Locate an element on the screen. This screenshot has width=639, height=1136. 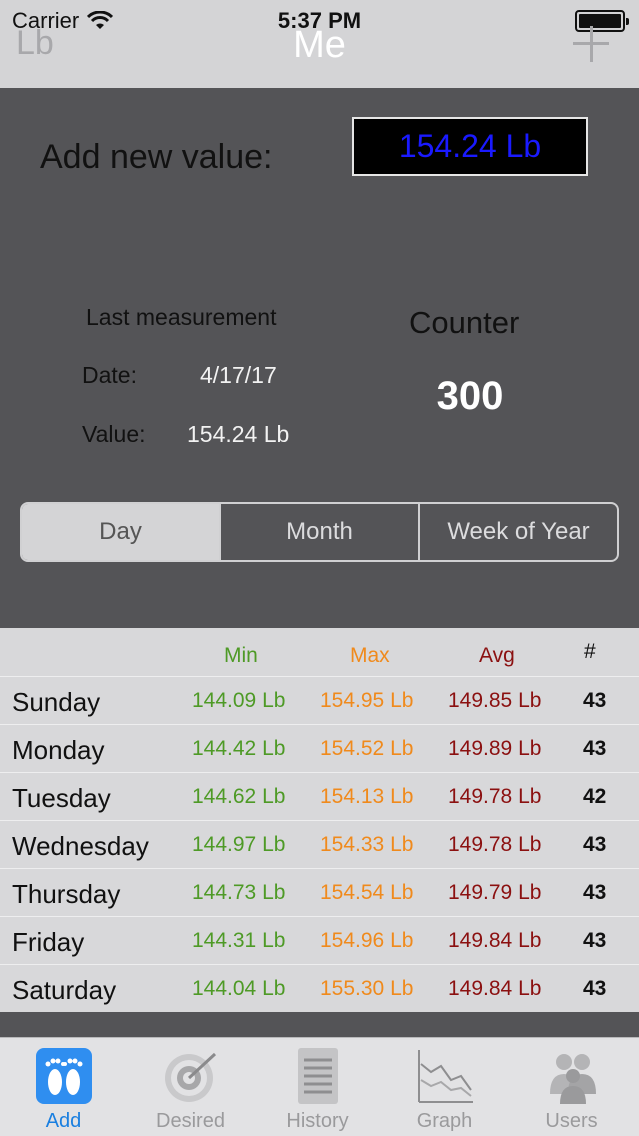
tab-desired: Desired is located at coordinates (190, 1087).